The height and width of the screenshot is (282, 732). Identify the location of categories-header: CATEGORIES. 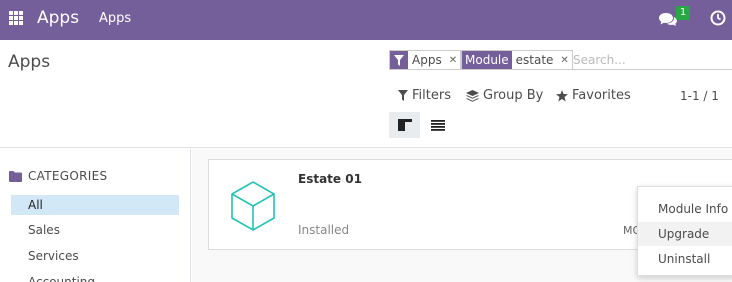
(58, 176).